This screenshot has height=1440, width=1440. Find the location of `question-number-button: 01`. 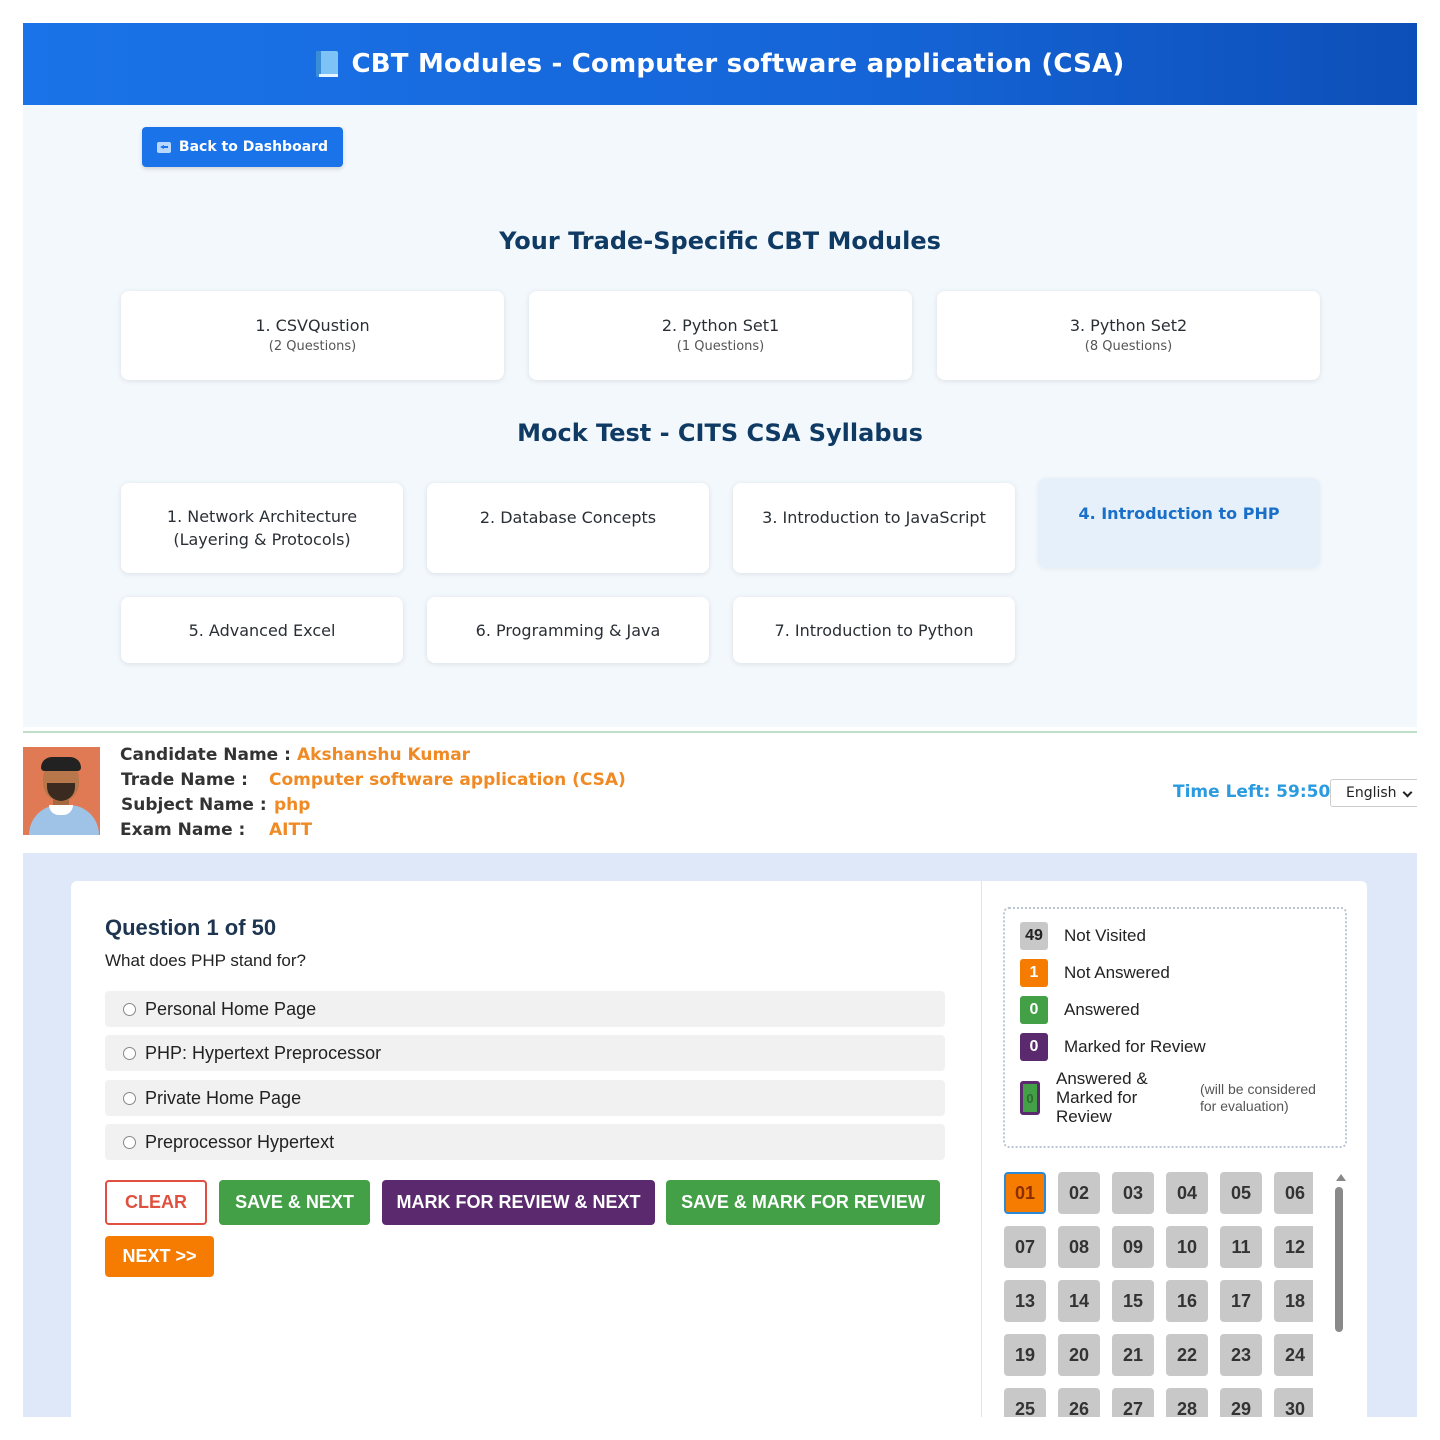

question-number-button: 01 is located at coordinates (1025, 1193).